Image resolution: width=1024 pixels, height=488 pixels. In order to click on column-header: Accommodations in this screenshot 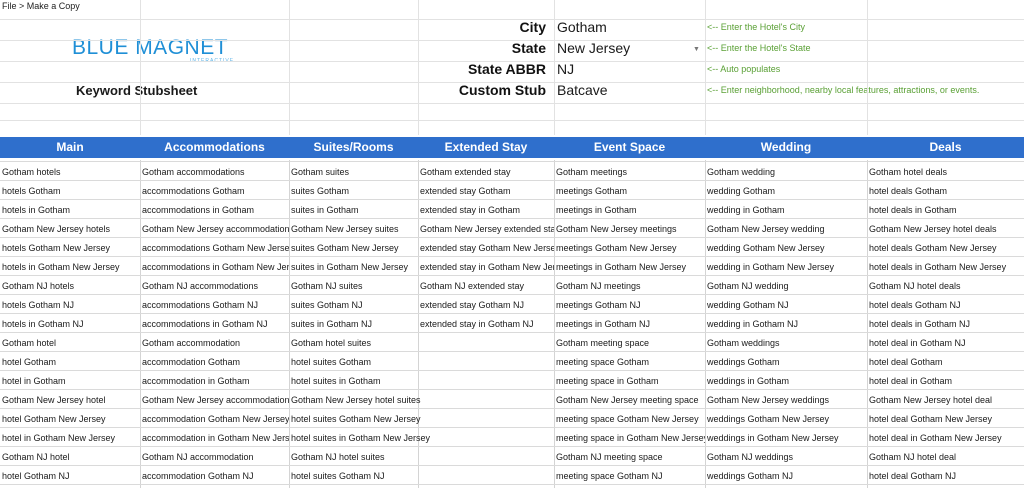, I will do `click(214, 147)`.